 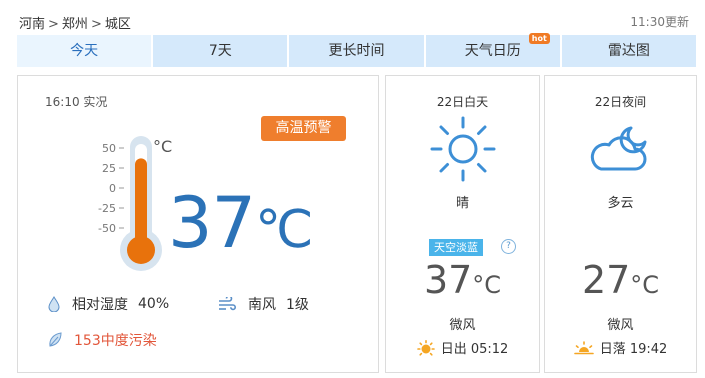 What do you see at coordinates (508, 246) in the screenshot?
I see `help-icon: ?` at bounding box center [508, 246].